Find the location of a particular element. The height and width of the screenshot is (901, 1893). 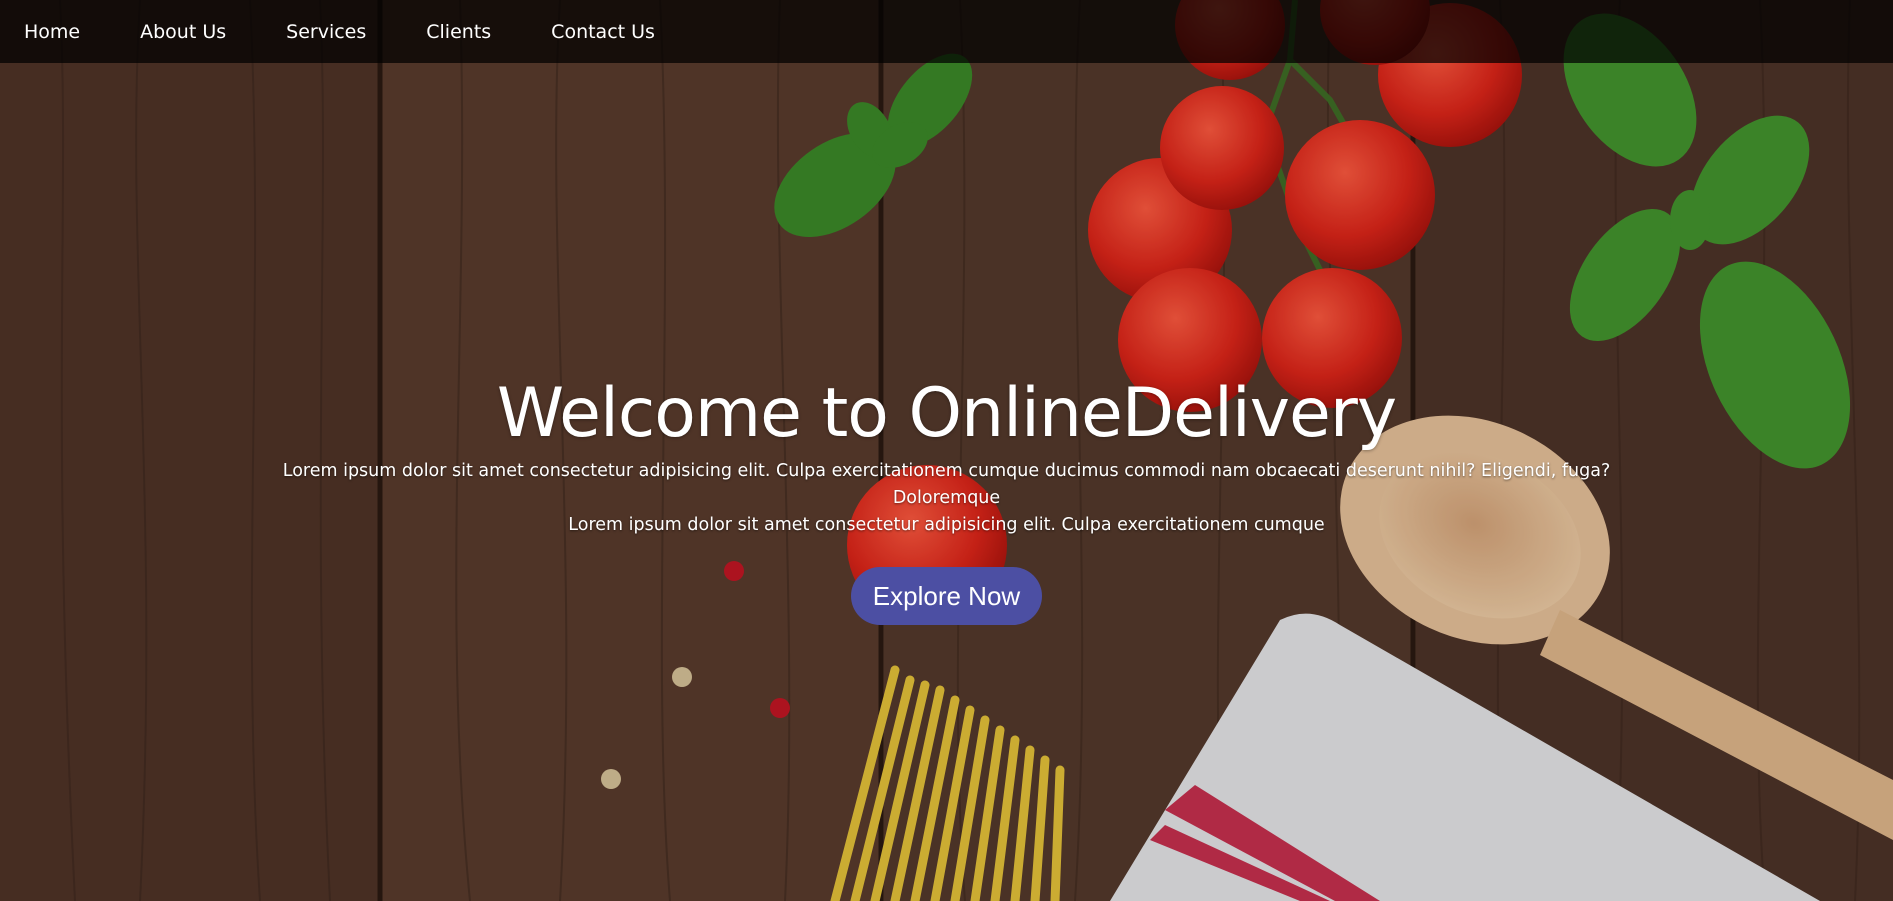

nav-services-link: Services is located at coordinates (326, 32).